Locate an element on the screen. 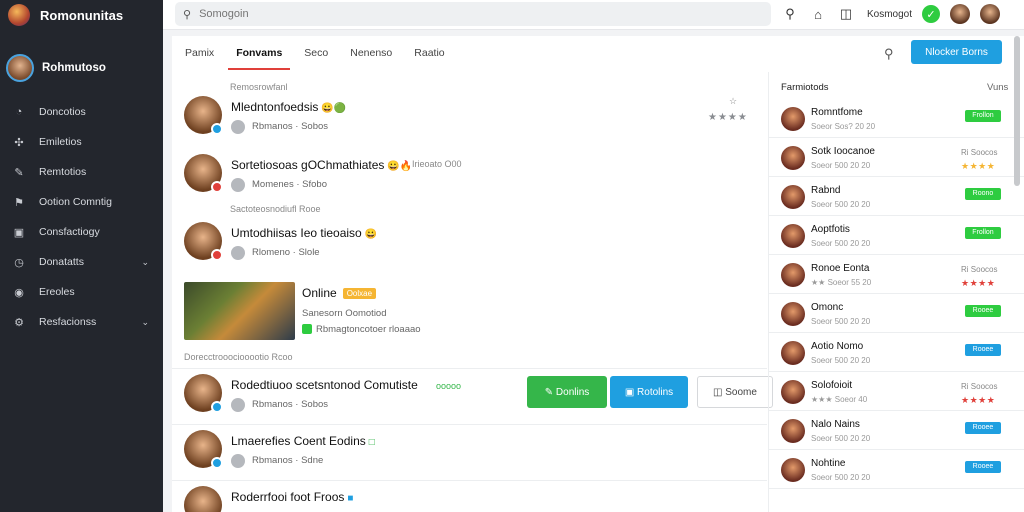 This screenshot has width=1024, height=512. top-user-name: Kosmogot is located at coordinates (889, 14).